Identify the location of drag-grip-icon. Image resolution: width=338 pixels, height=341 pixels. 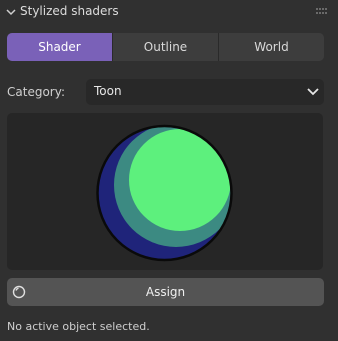
(322, 12).